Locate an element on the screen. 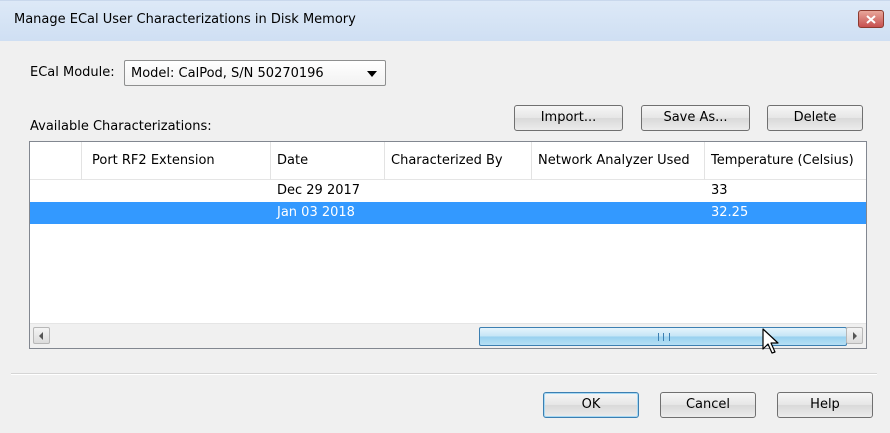 This screenshot has width=890, height=433. cell-temperature: 32.25 is located at coordinates (730, 212).